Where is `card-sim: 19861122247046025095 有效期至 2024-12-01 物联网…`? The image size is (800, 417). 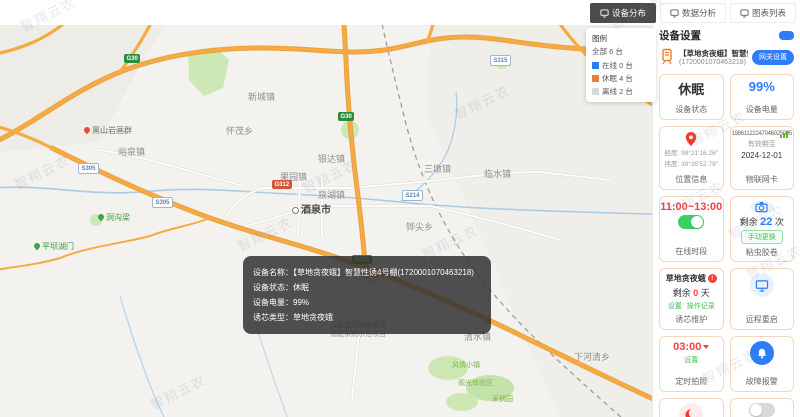
card-sim: 19861122247046025095 有效期至 2024-12-01 物联网… is located at coordinates (761, 158).